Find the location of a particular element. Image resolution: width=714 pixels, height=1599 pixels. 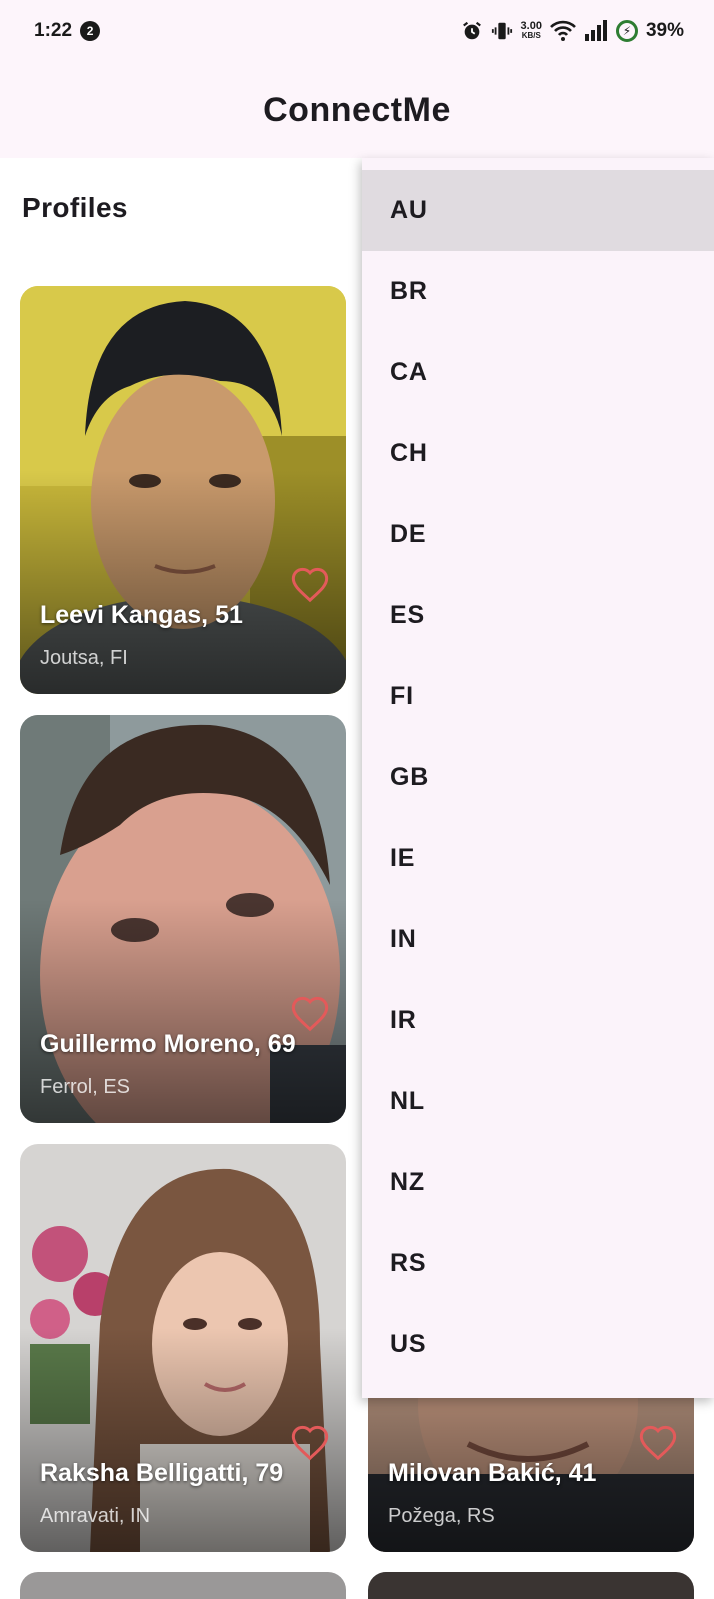

country-option-ie: IE is located at coordinates (538, 858).